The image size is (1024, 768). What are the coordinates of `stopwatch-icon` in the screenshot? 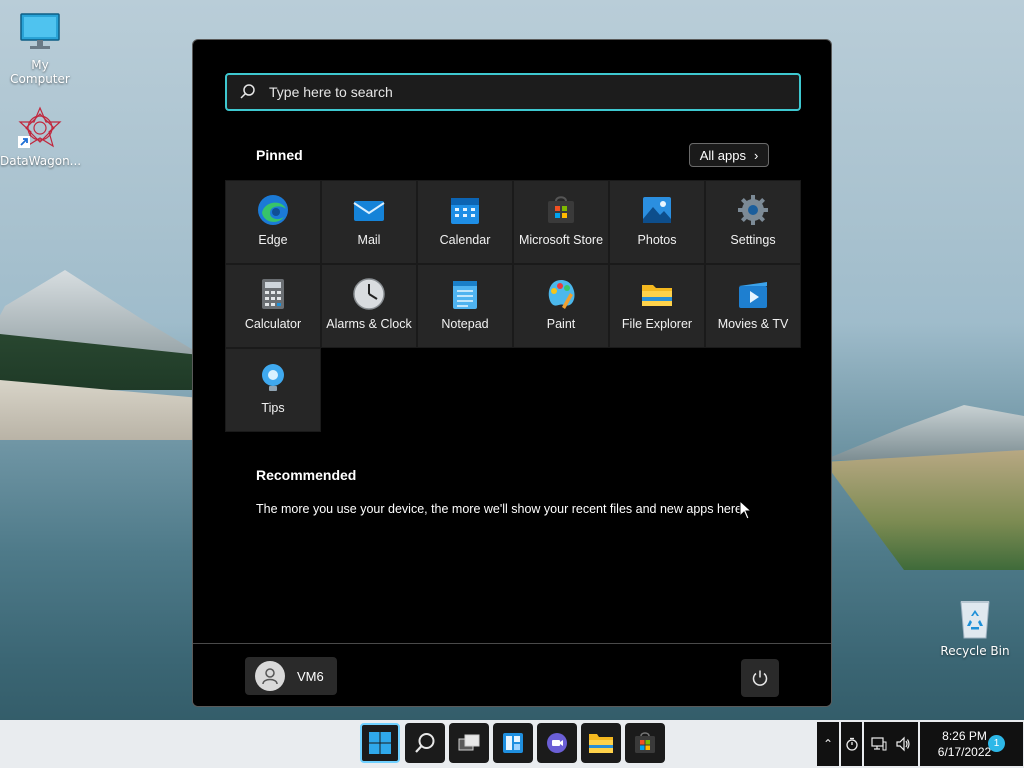 It's located at (851, 744).